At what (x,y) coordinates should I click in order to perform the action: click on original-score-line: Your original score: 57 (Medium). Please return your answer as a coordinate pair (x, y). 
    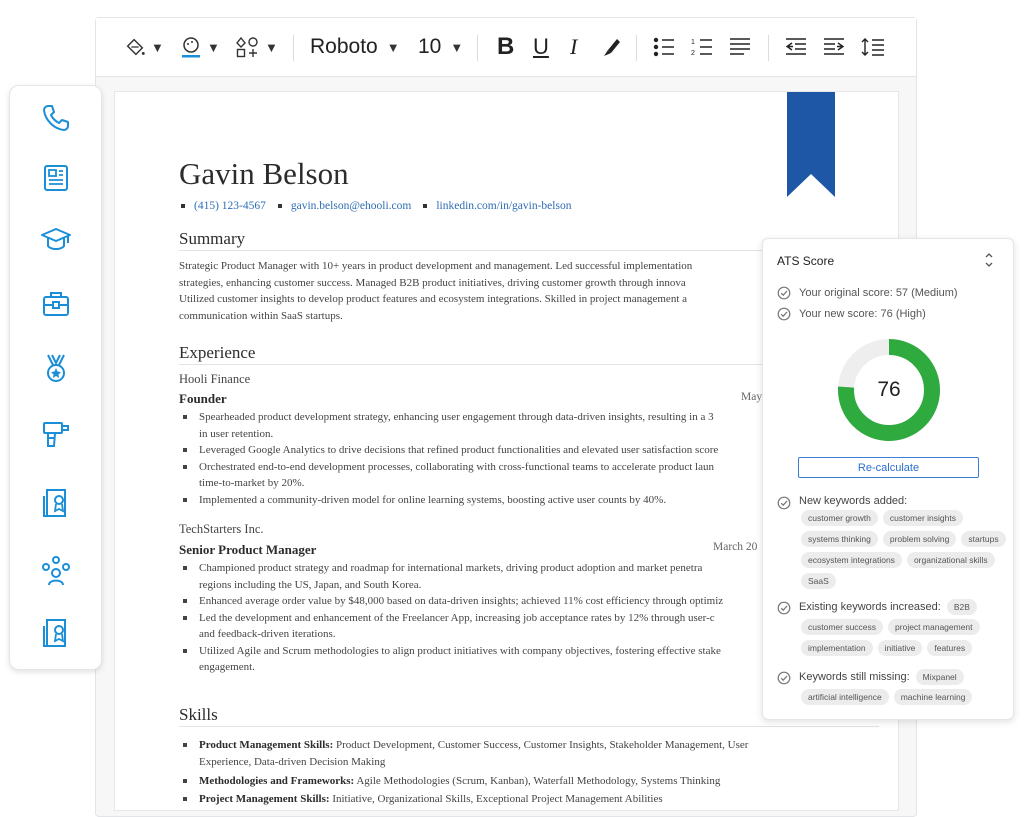
    Looking at the image, I should click on (867, 293).